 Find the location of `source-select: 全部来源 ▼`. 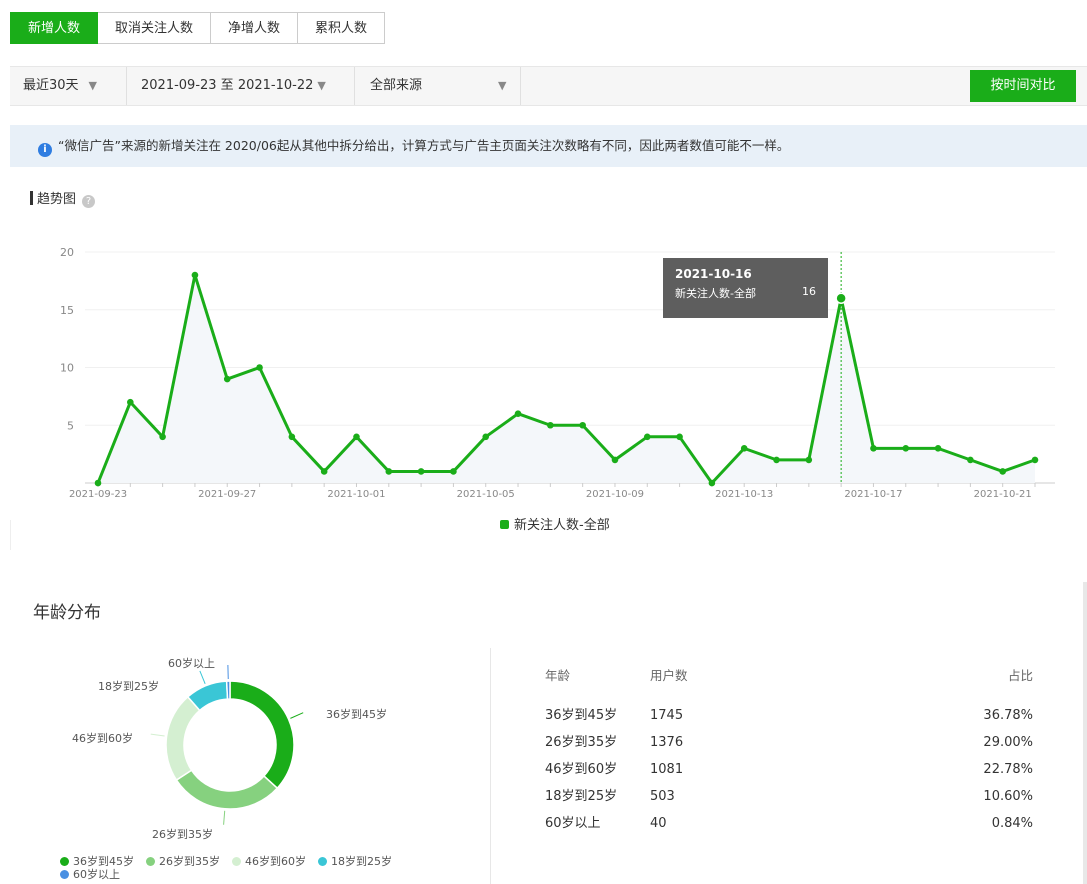

source-select: 全部来源 ▼ is located at coordinates (438, 86).